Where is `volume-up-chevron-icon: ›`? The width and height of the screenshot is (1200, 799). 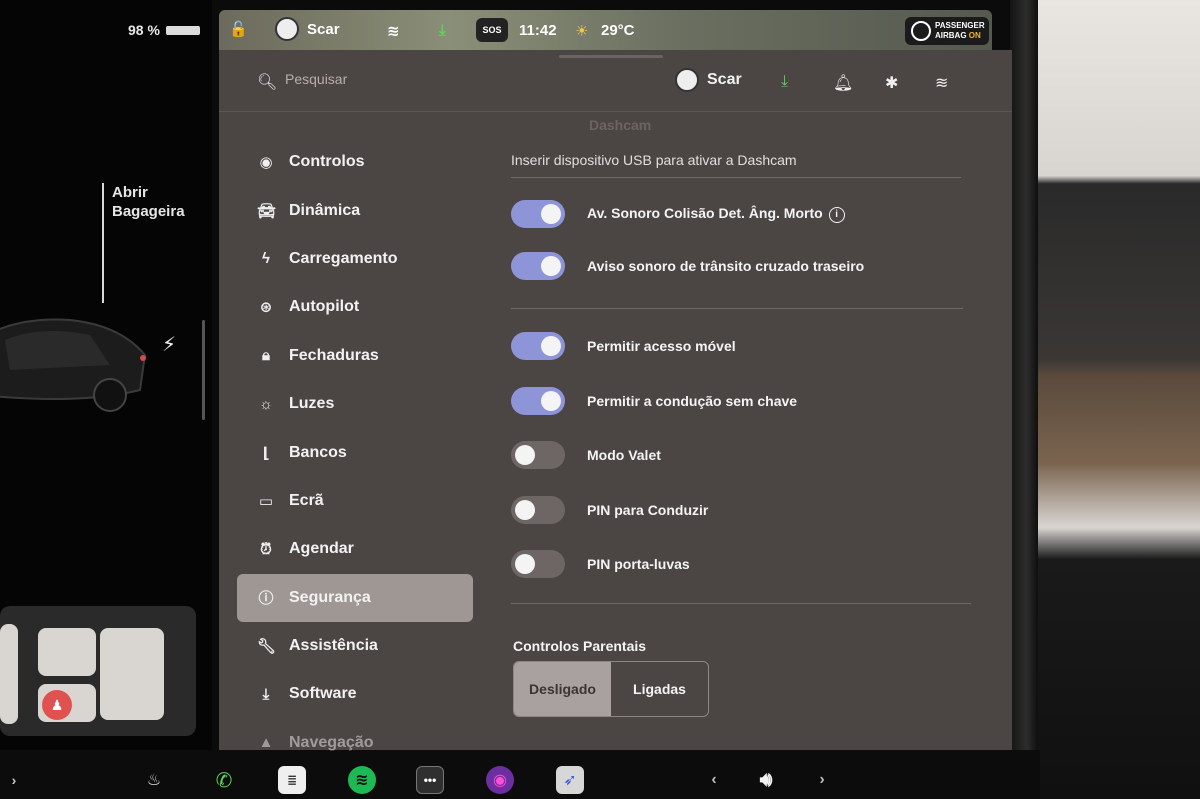
volume-up-chevron-icon: › is located at coordinates (822, 780).